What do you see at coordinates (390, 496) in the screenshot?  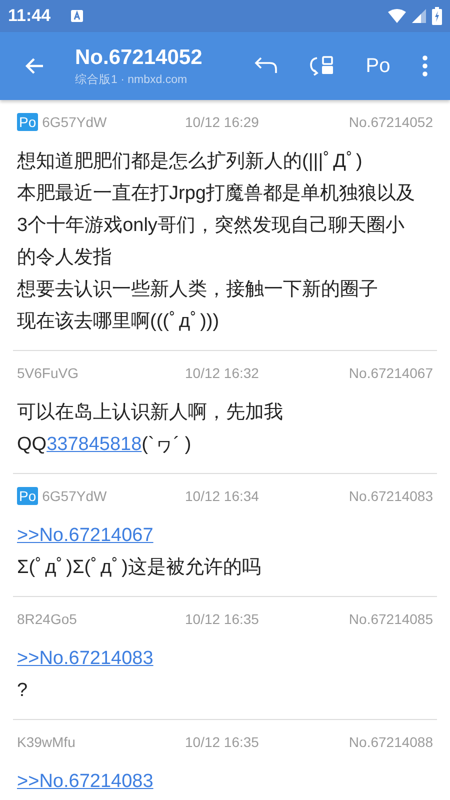 I see `post-number: No.67214083` at bounding box center [390, 496].